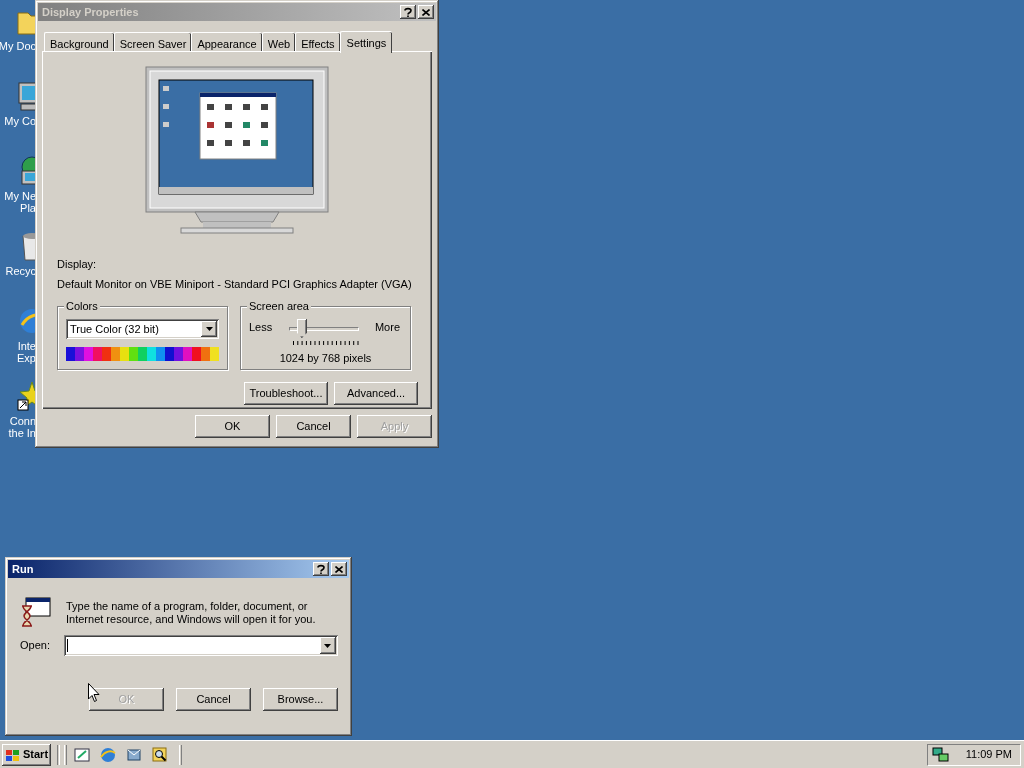 The image size is (1024, 768). I want to click on tab: Web, so click(278, 41).